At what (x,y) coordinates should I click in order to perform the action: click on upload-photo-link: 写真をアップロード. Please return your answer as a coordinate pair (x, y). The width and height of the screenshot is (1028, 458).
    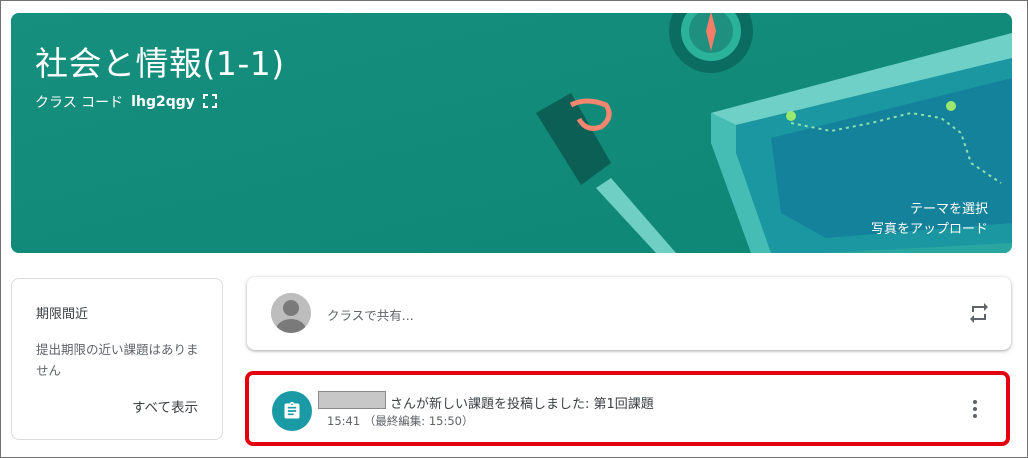
    Looking at the image, I should click on (929, 227).